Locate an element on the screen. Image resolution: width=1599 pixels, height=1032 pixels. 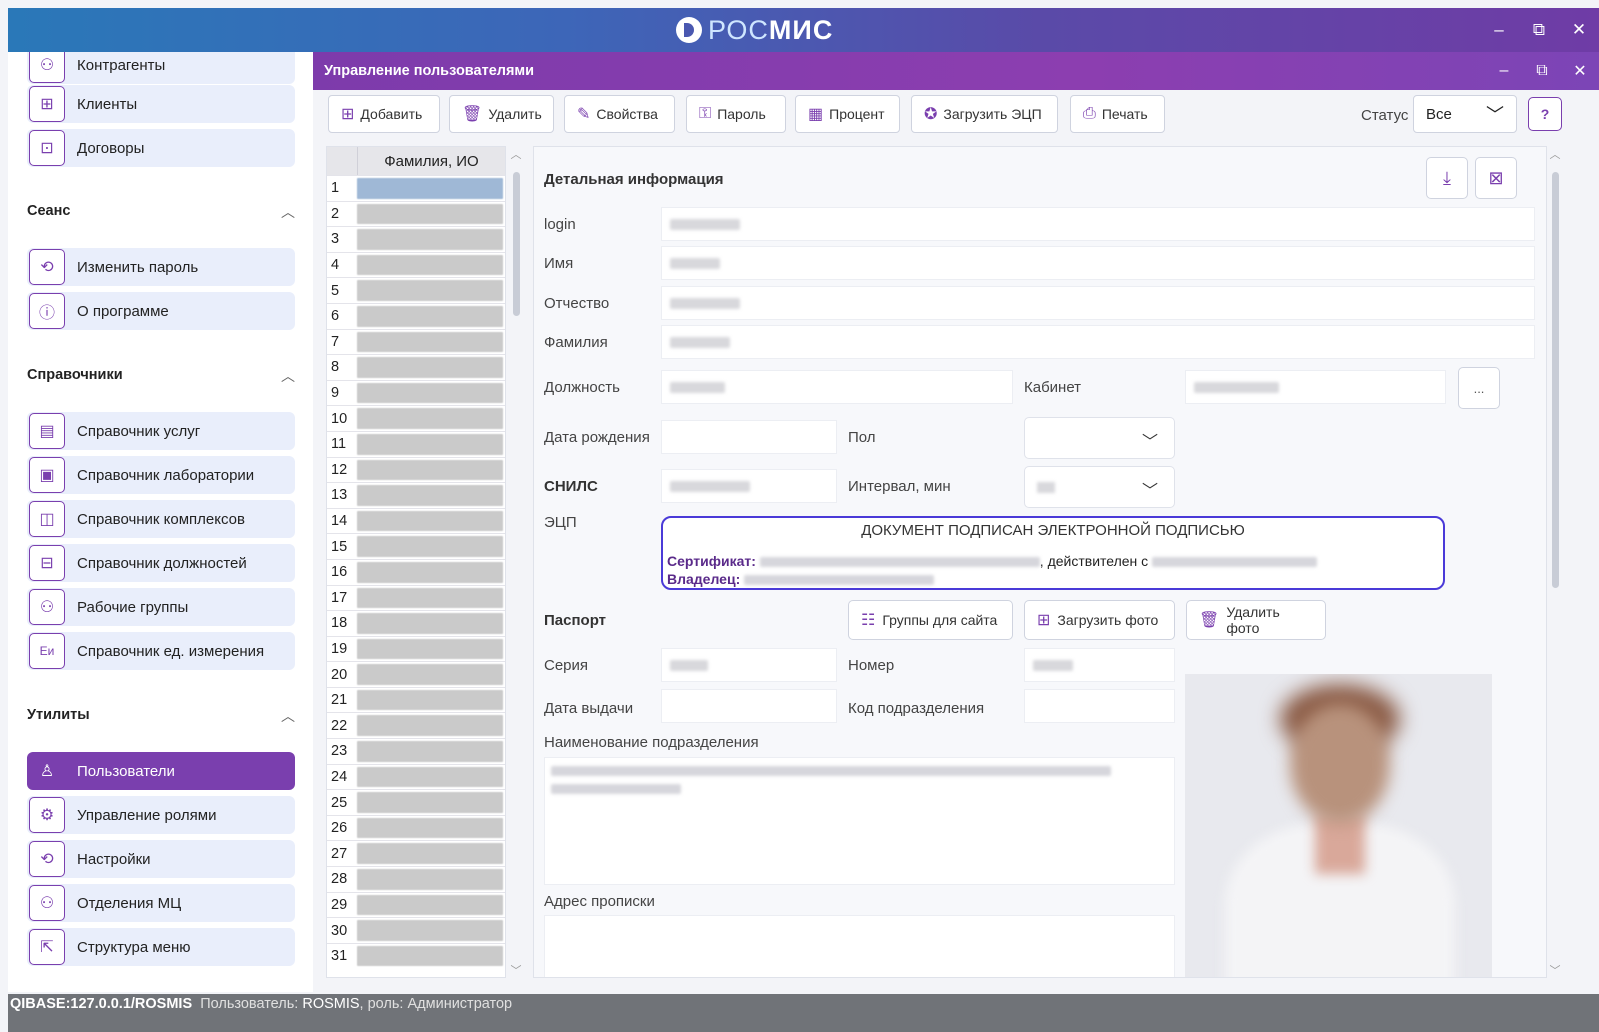
table-row: 30 is located at coordinates (416, 930).